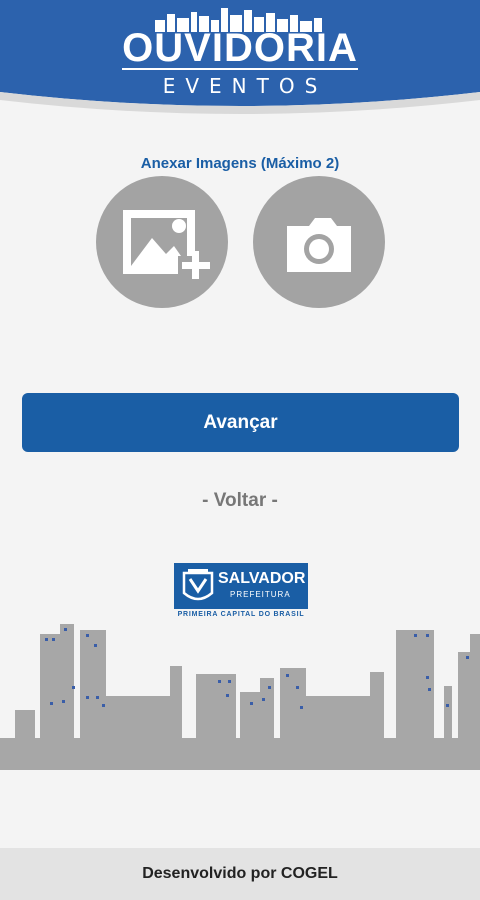 The width and height of the screenshot is (480, 900). I want to click on next-button: Avançar, so click(240, 422).